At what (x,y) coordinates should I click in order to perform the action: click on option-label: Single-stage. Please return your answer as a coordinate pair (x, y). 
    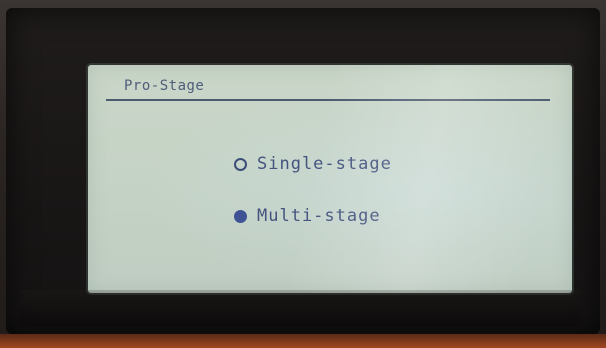
    Looking at the image, I should click on (324, 164).